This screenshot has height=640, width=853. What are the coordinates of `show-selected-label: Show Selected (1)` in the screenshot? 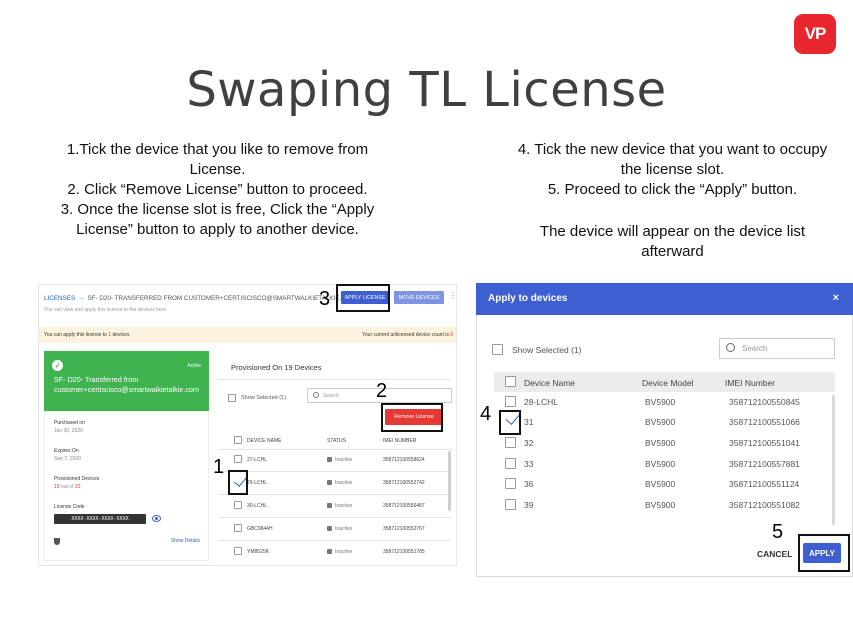 It's located at (263, 398).